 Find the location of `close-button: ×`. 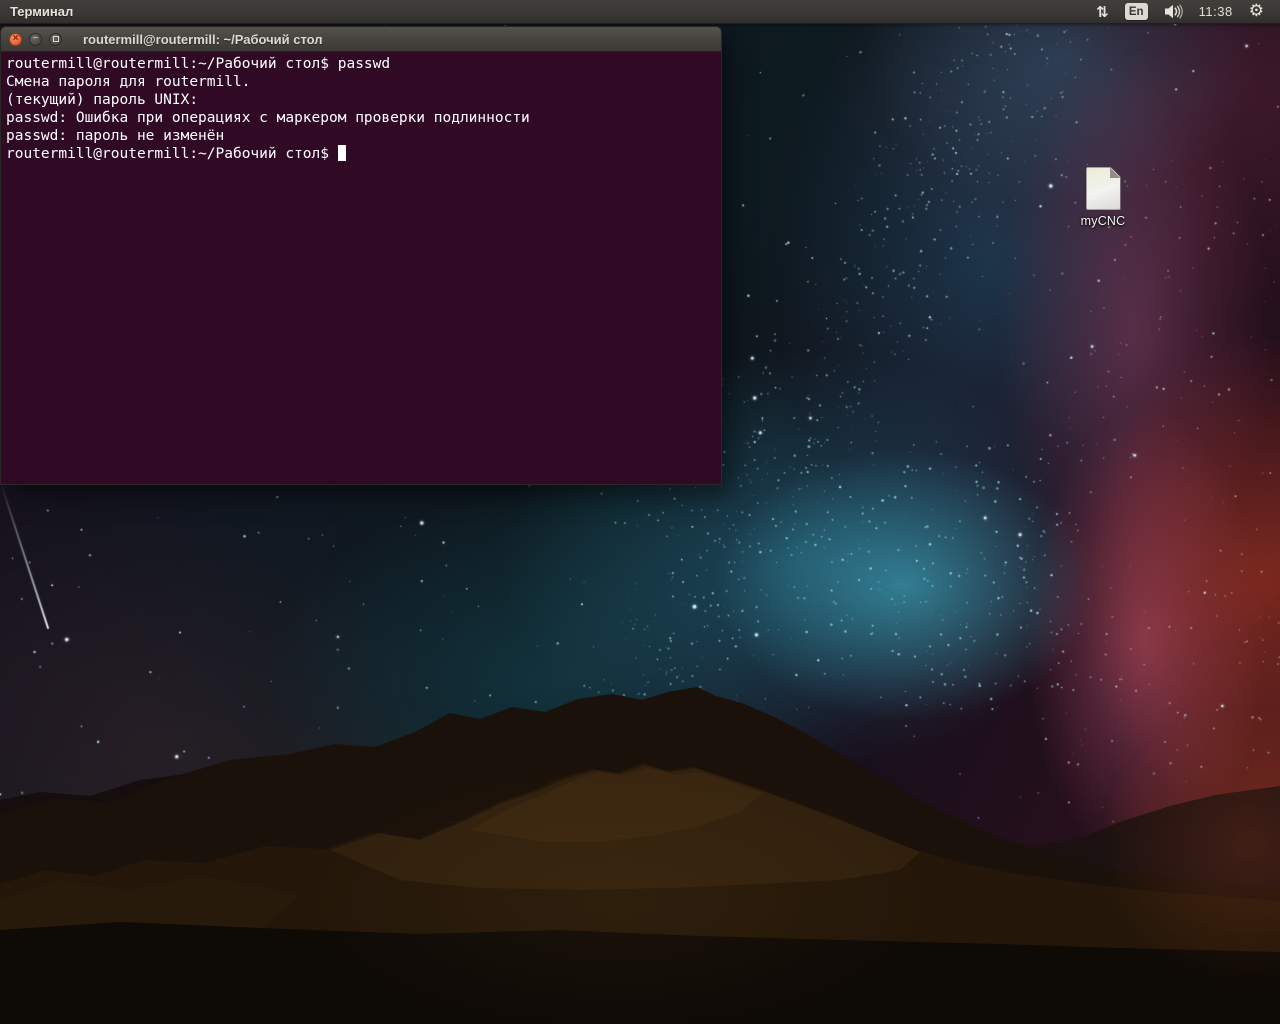

close-button: × is located at coordinates (15, 39).